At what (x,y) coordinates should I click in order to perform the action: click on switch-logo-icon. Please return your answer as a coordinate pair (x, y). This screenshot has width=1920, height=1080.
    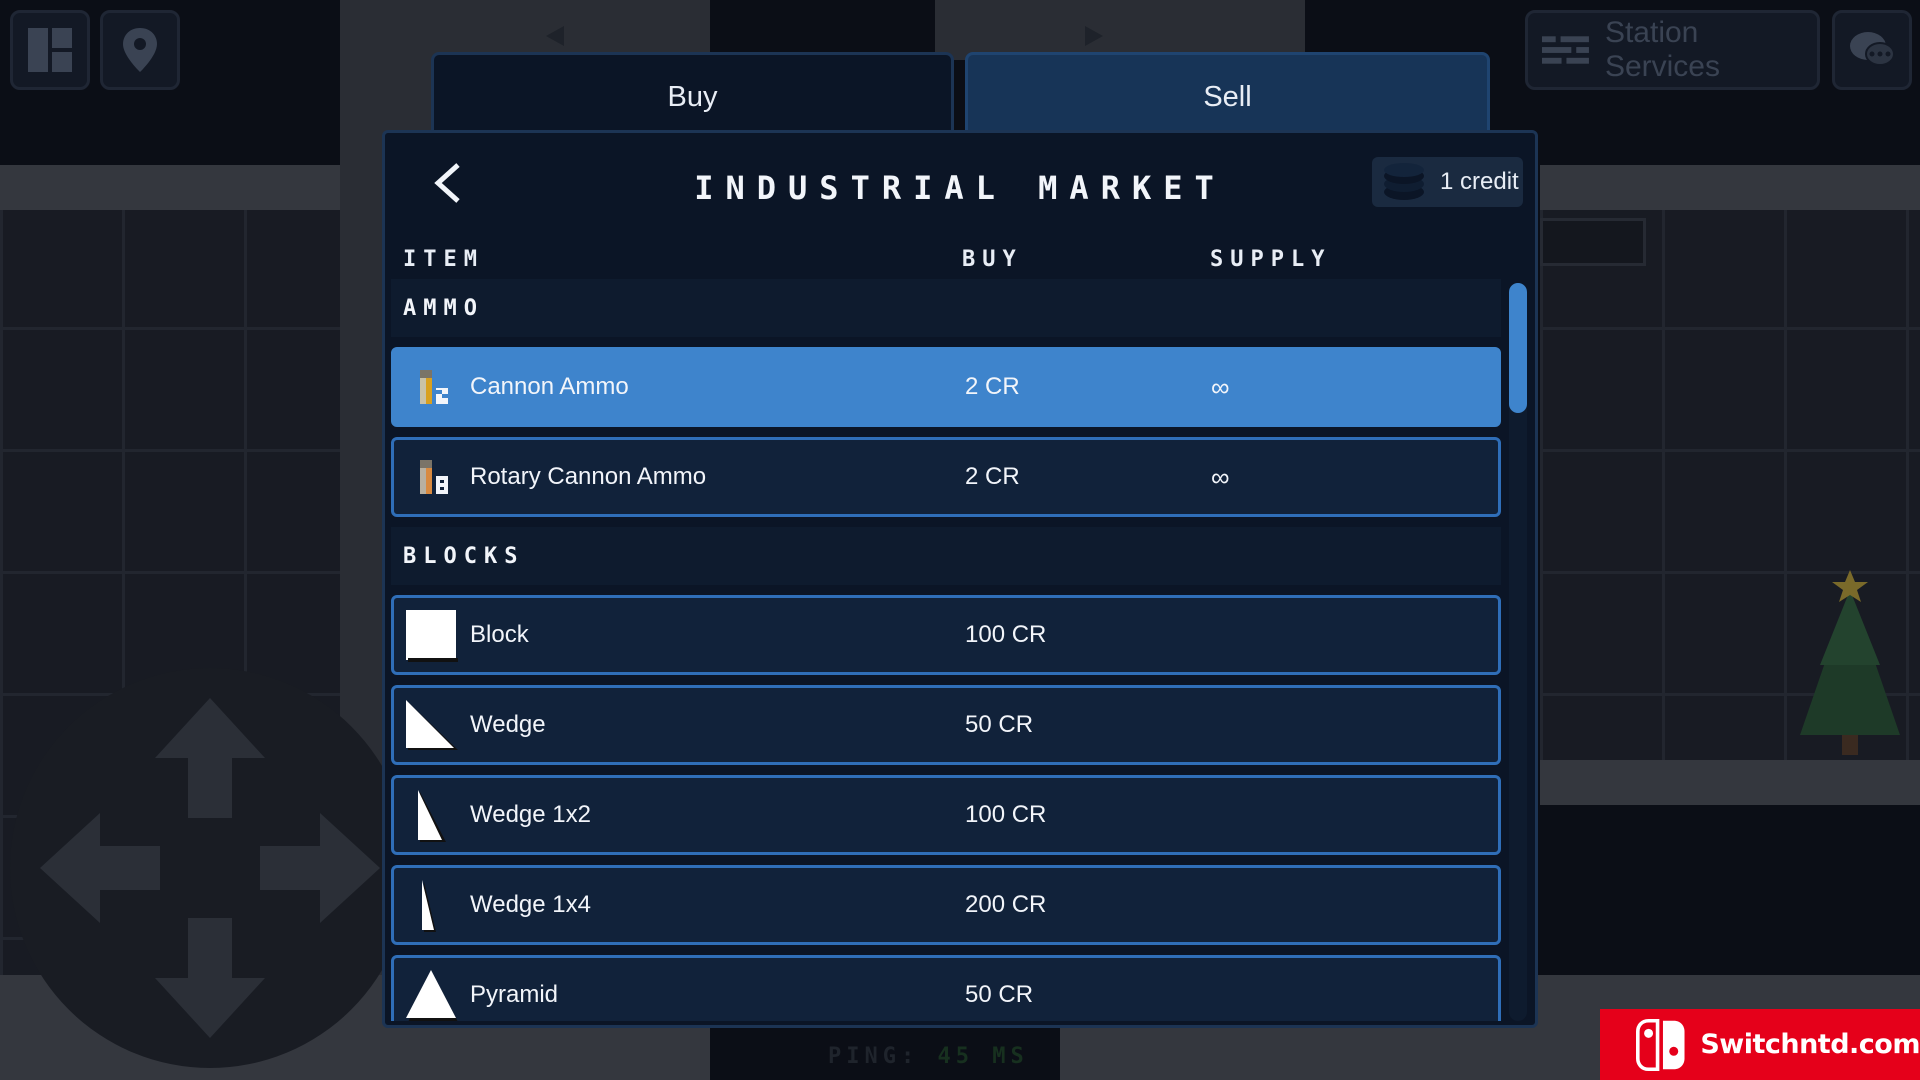
    Looking at the image, I should click on (1660, 1044).